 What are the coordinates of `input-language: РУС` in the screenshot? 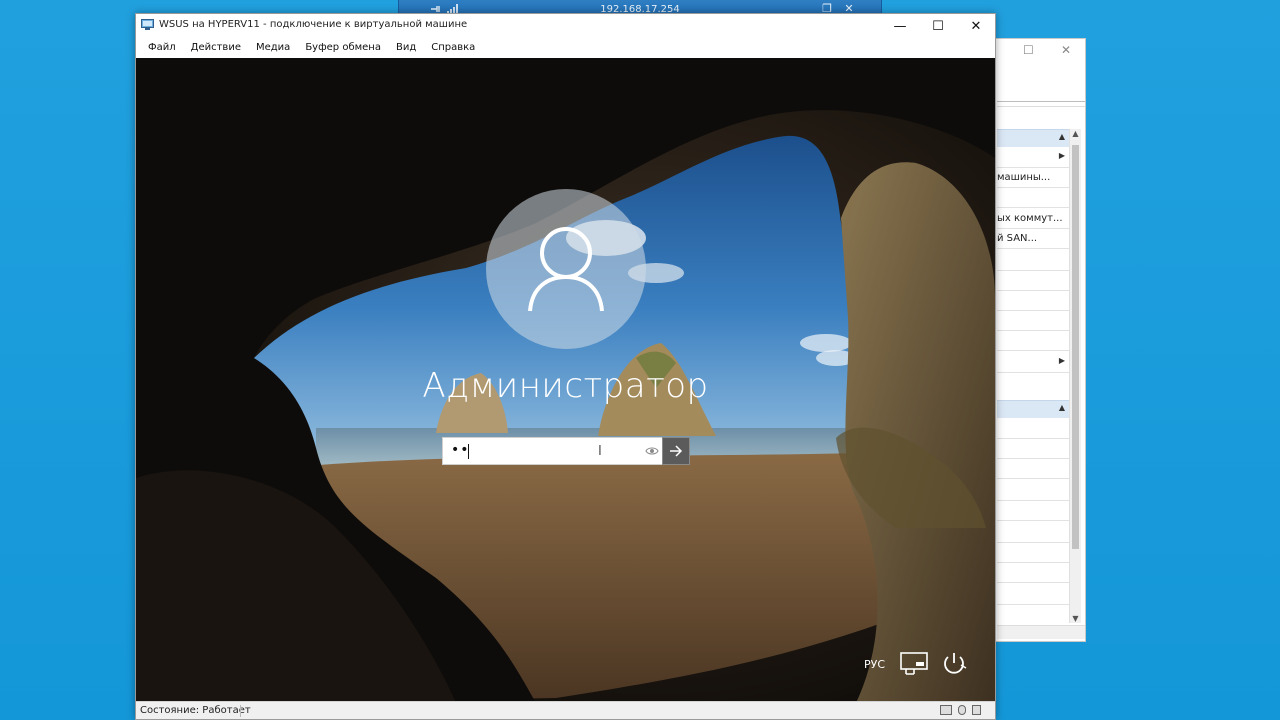 It's located at (874, 664).